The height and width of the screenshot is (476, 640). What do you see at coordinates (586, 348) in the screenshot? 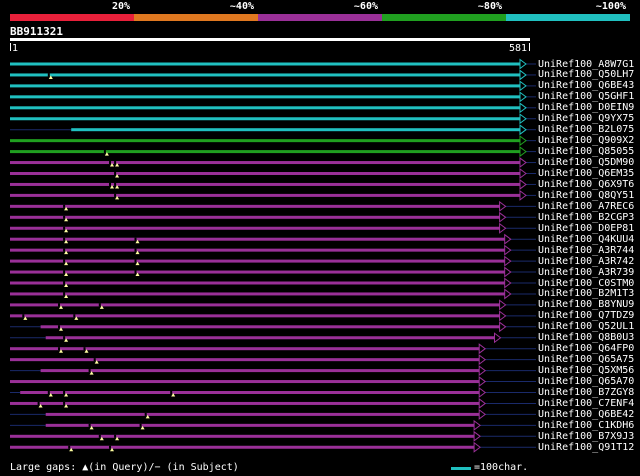
I see `hit-id-link: UniRef100_Q64FP0` at bounding box center [586, 348].